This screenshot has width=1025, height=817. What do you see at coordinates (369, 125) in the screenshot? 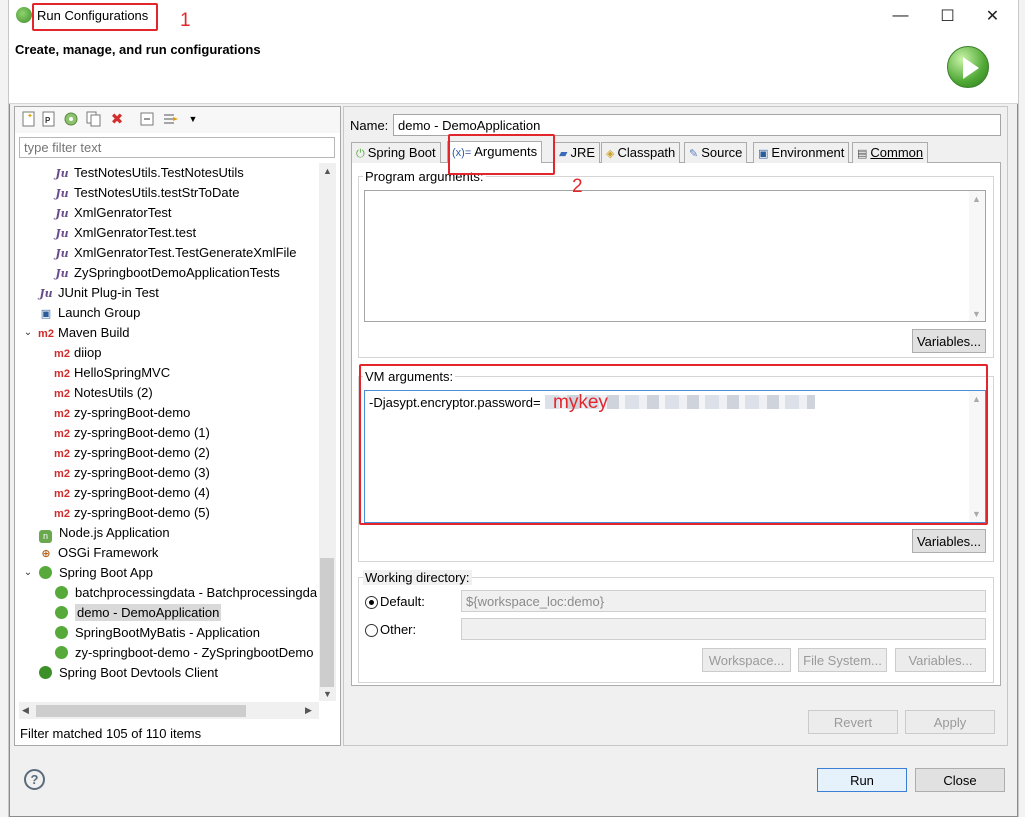
I see `name-label: Name:` at bounding box center [369, 125].